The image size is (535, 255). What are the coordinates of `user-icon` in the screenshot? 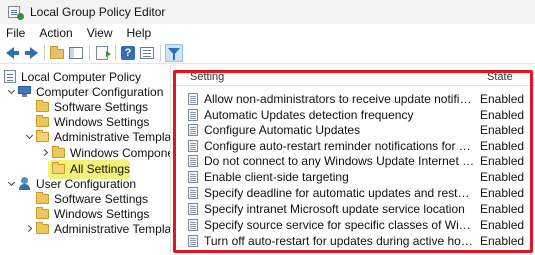 It's located at (24, 183).